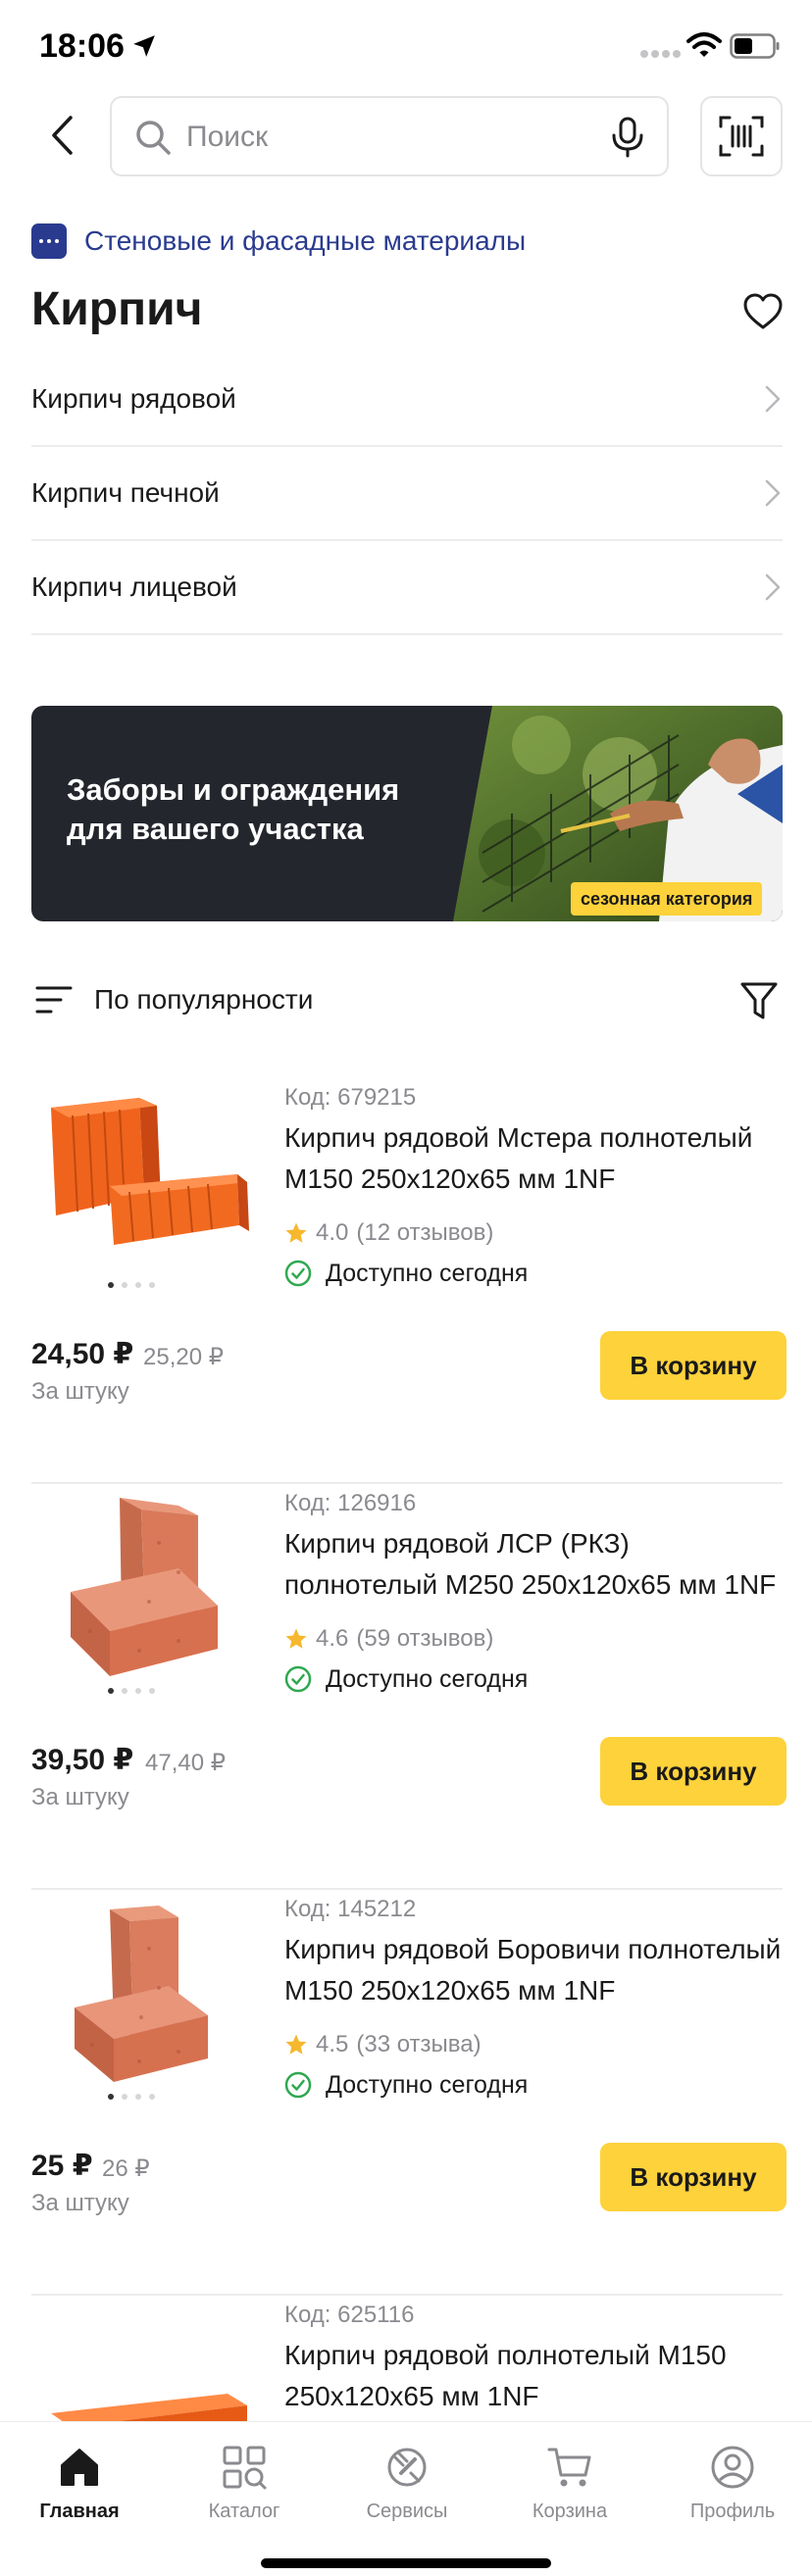 The width and height of the screenshot is (812, 2576). I want to click on bottom-navigation: Главная Каталог Сервисы Корзина Профиль, so click(406, 2498).